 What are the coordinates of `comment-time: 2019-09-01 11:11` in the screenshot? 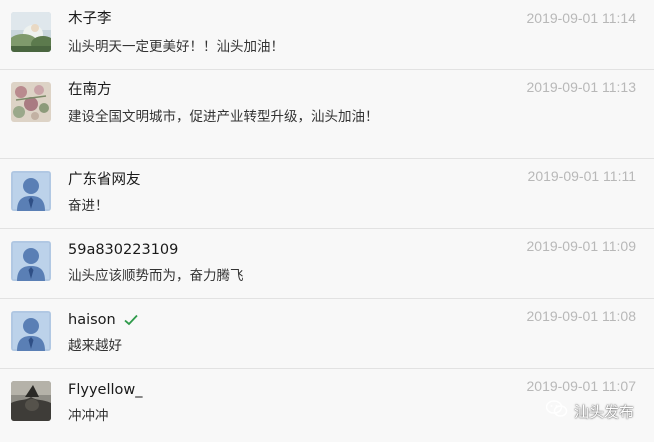 It's located at (581, 176).